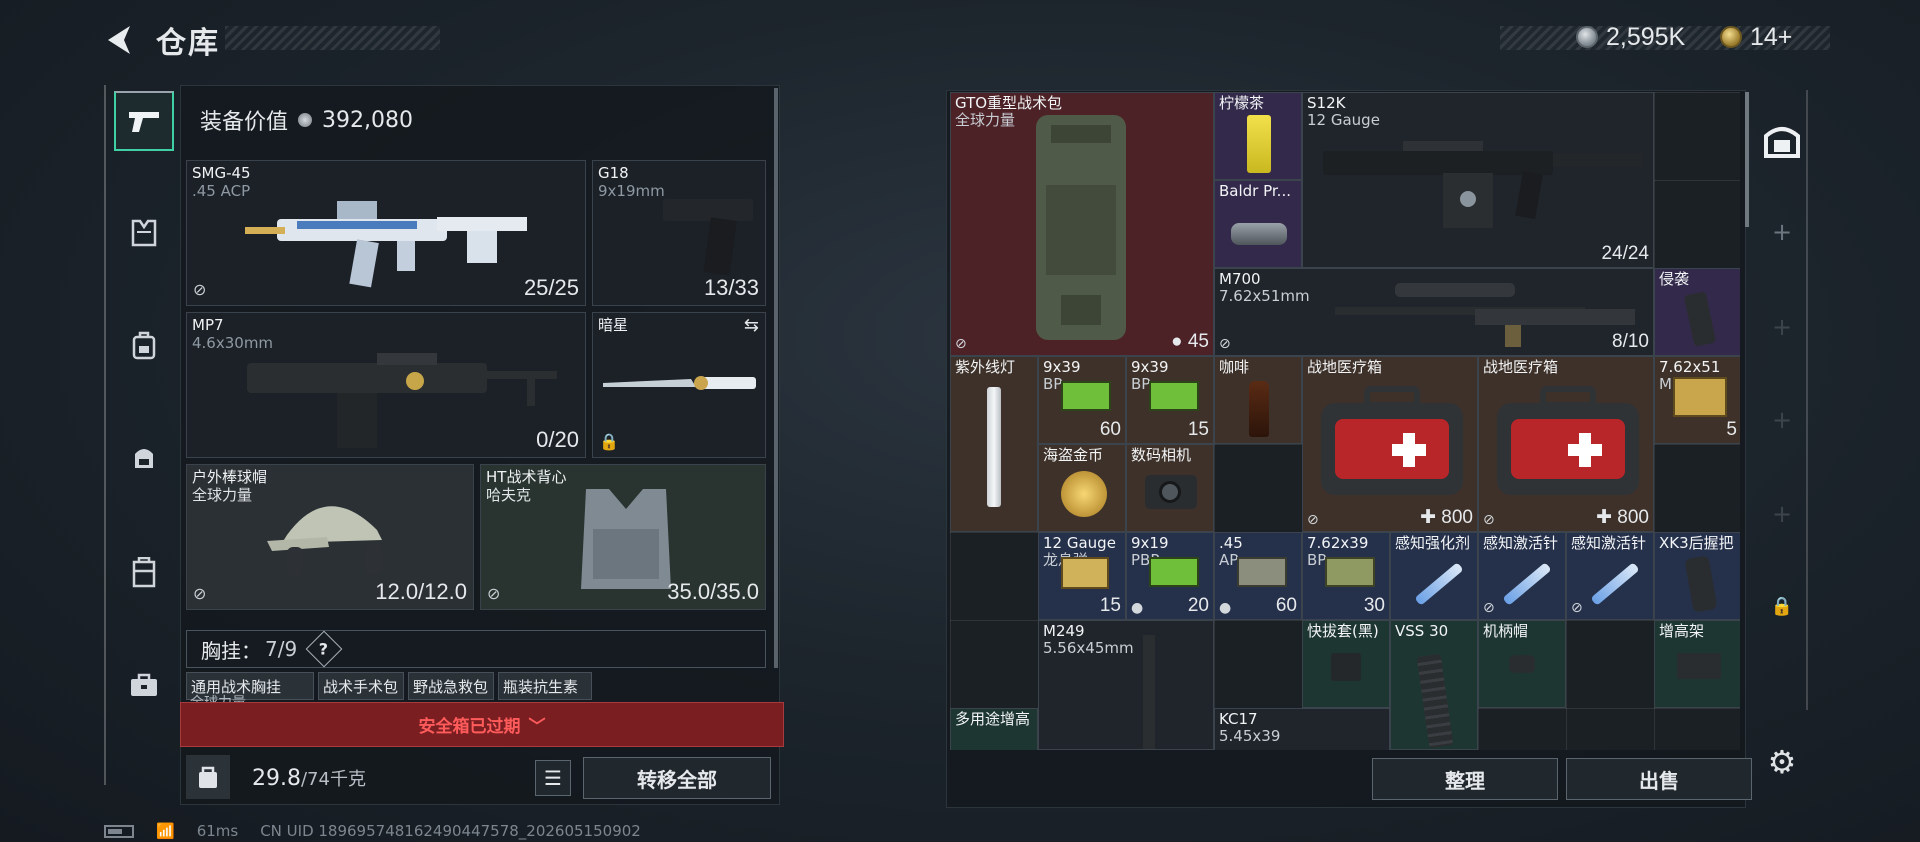  I want to click on stash-item: XK3后握把, so click(1697, 576).